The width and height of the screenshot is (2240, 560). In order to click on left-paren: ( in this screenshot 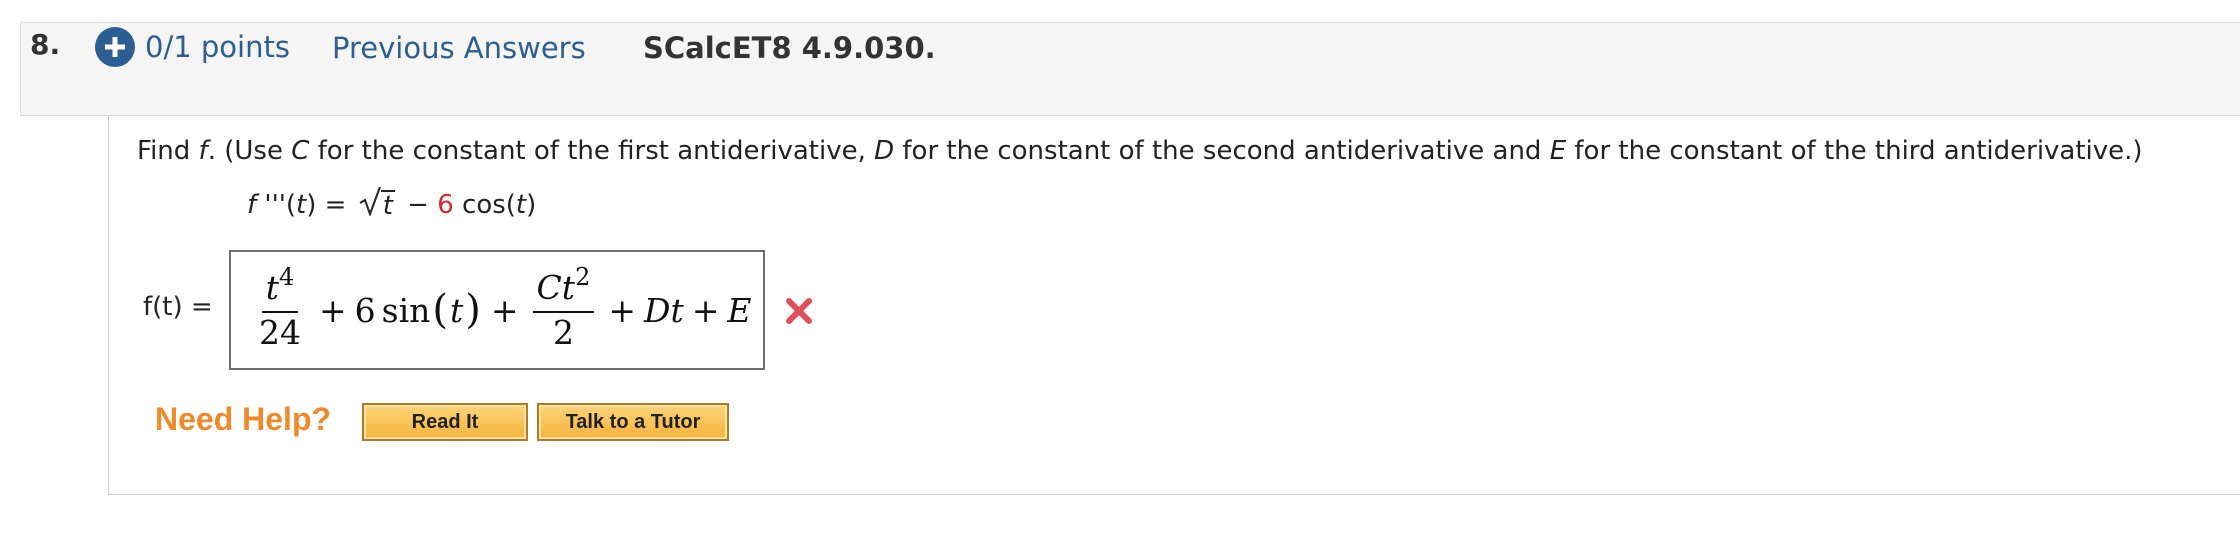, I will do `click(440, 310)`.